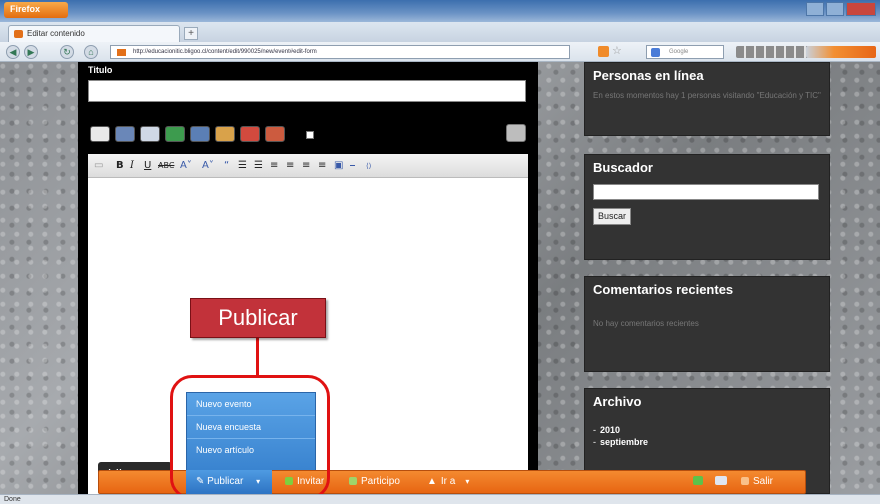  I want to click on search-heading: Buscador, so click(623, 167).